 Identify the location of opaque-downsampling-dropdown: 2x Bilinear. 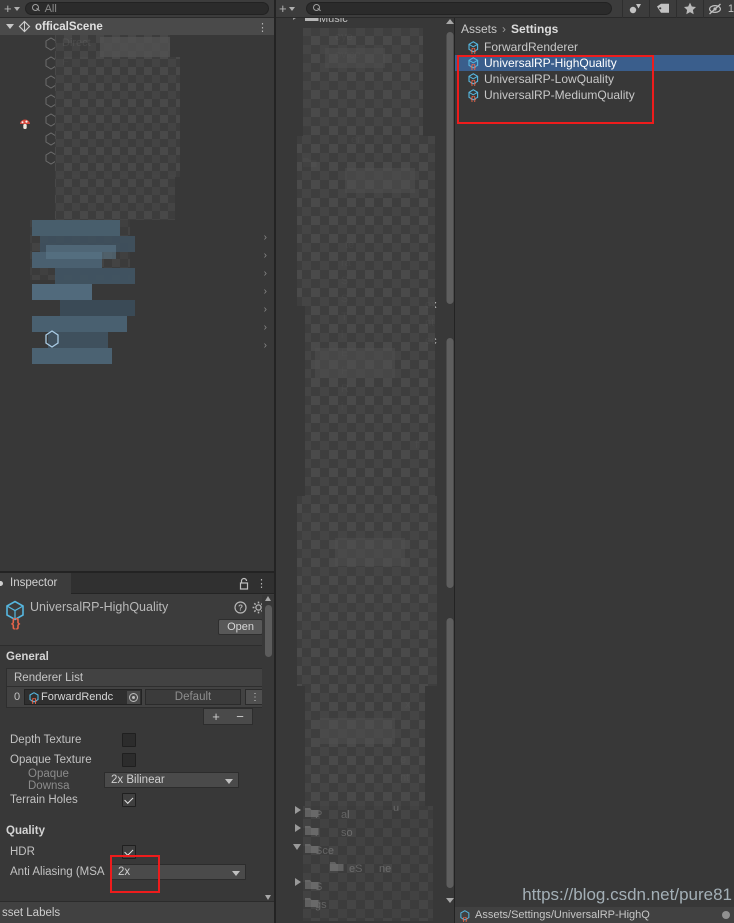
(171, 780).